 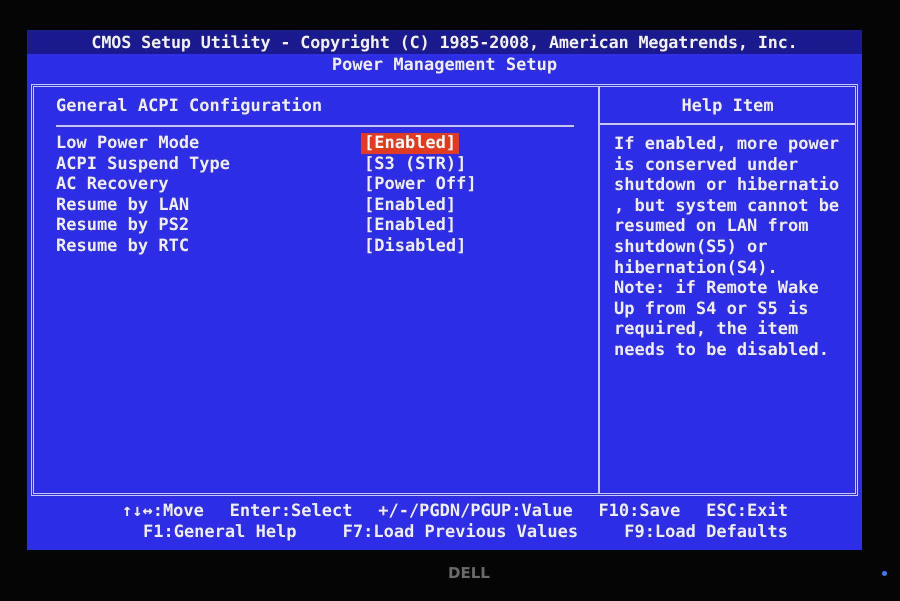 What do you see at coordinates (712, 226) in the screenshot?
I see `help-text: resumed on LAN from` at bounding box center [712, 226].